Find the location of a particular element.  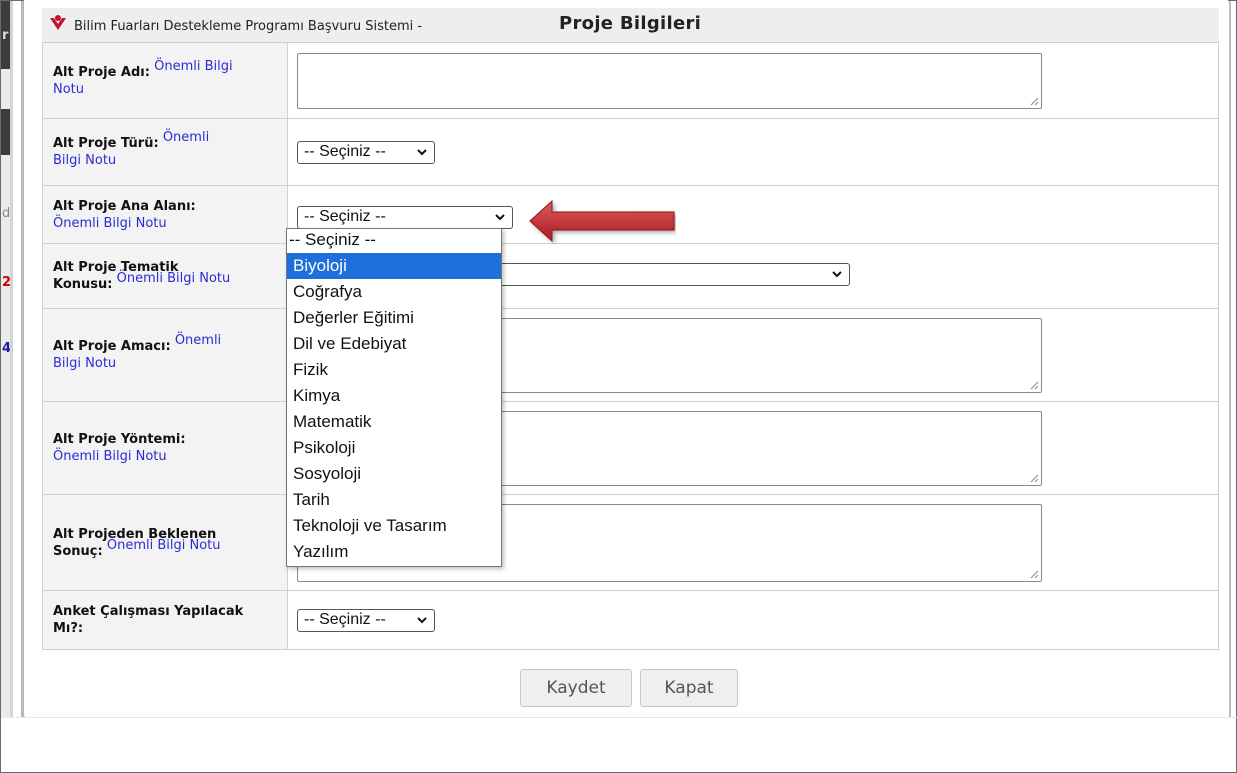

page-title: Proje Bilgileri is located at coordinates (630, 23).